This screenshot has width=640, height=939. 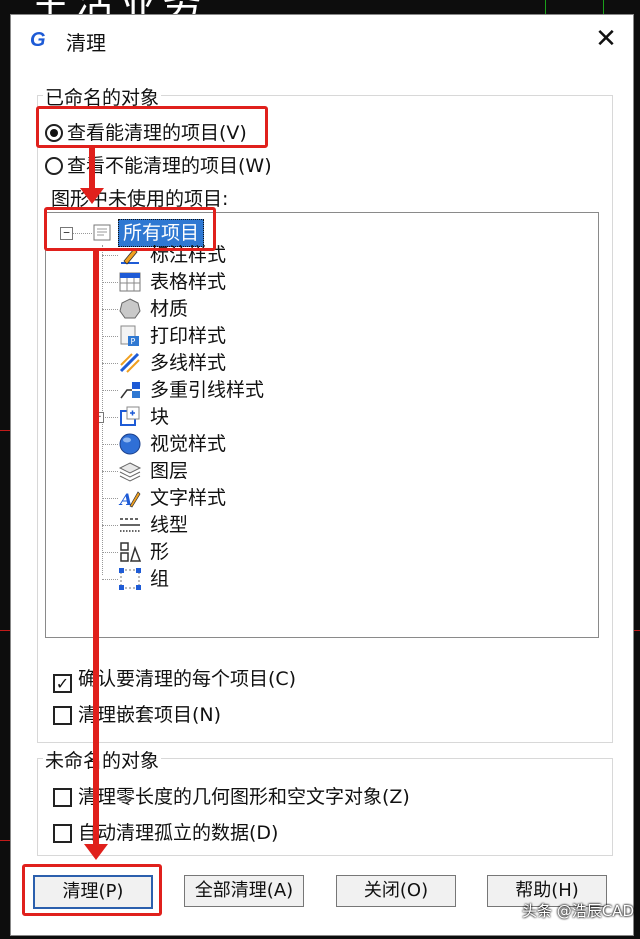 I want to click on annotation-arrows, so click(x=94, y=503).